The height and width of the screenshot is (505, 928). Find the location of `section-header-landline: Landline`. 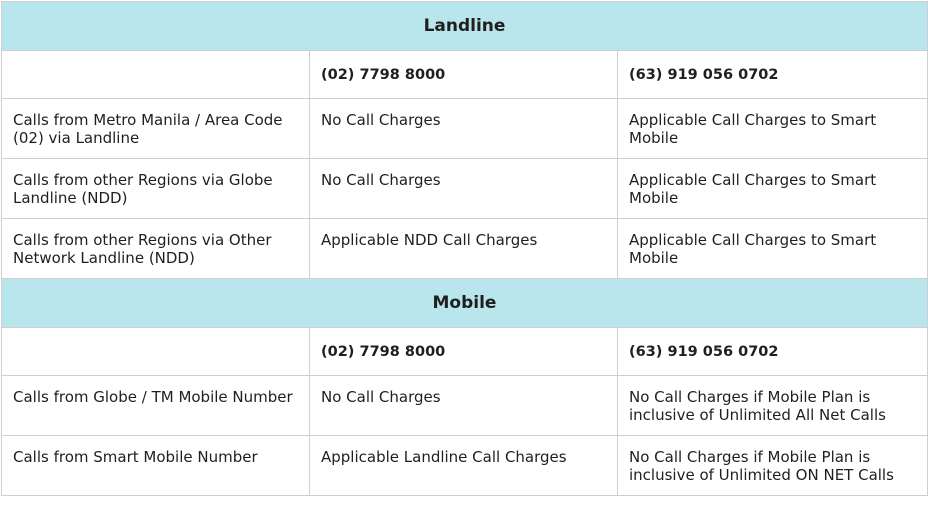

section-header-landline: Landline is located at coordinates (464, 26).